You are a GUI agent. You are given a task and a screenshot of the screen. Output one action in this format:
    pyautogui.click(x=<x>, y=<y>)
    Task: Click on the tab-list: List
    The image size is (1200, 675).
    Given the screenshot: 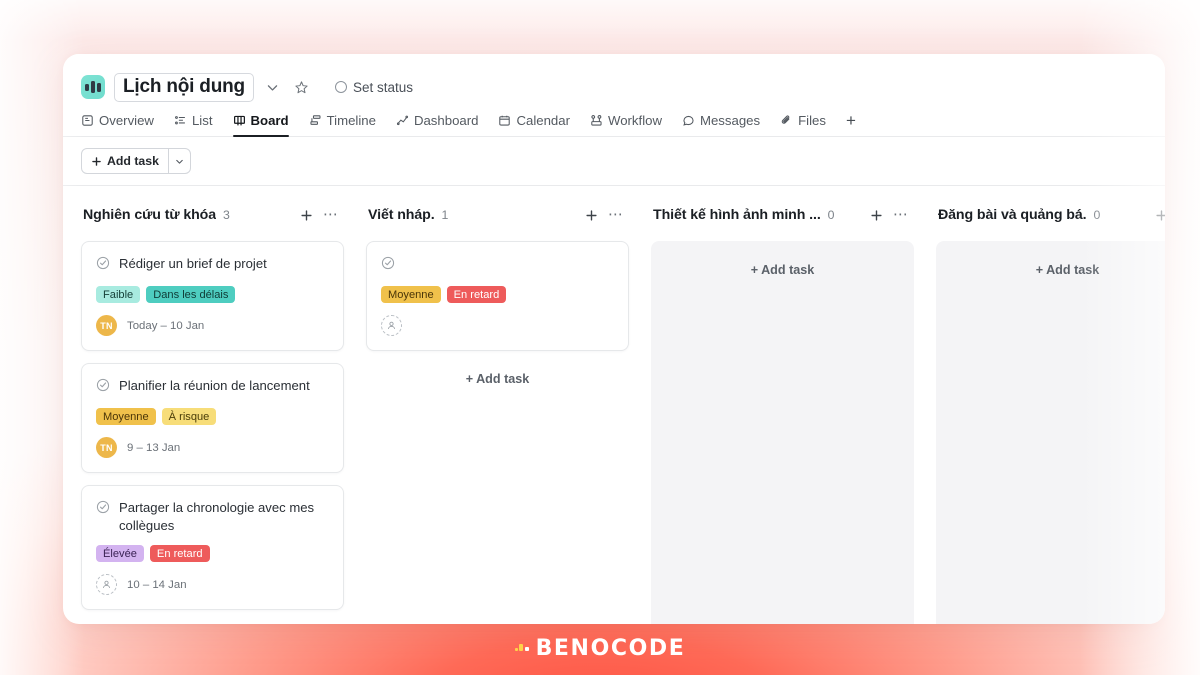 What is the action you would take?
    pyautogui.click(x=193, y=124)
    